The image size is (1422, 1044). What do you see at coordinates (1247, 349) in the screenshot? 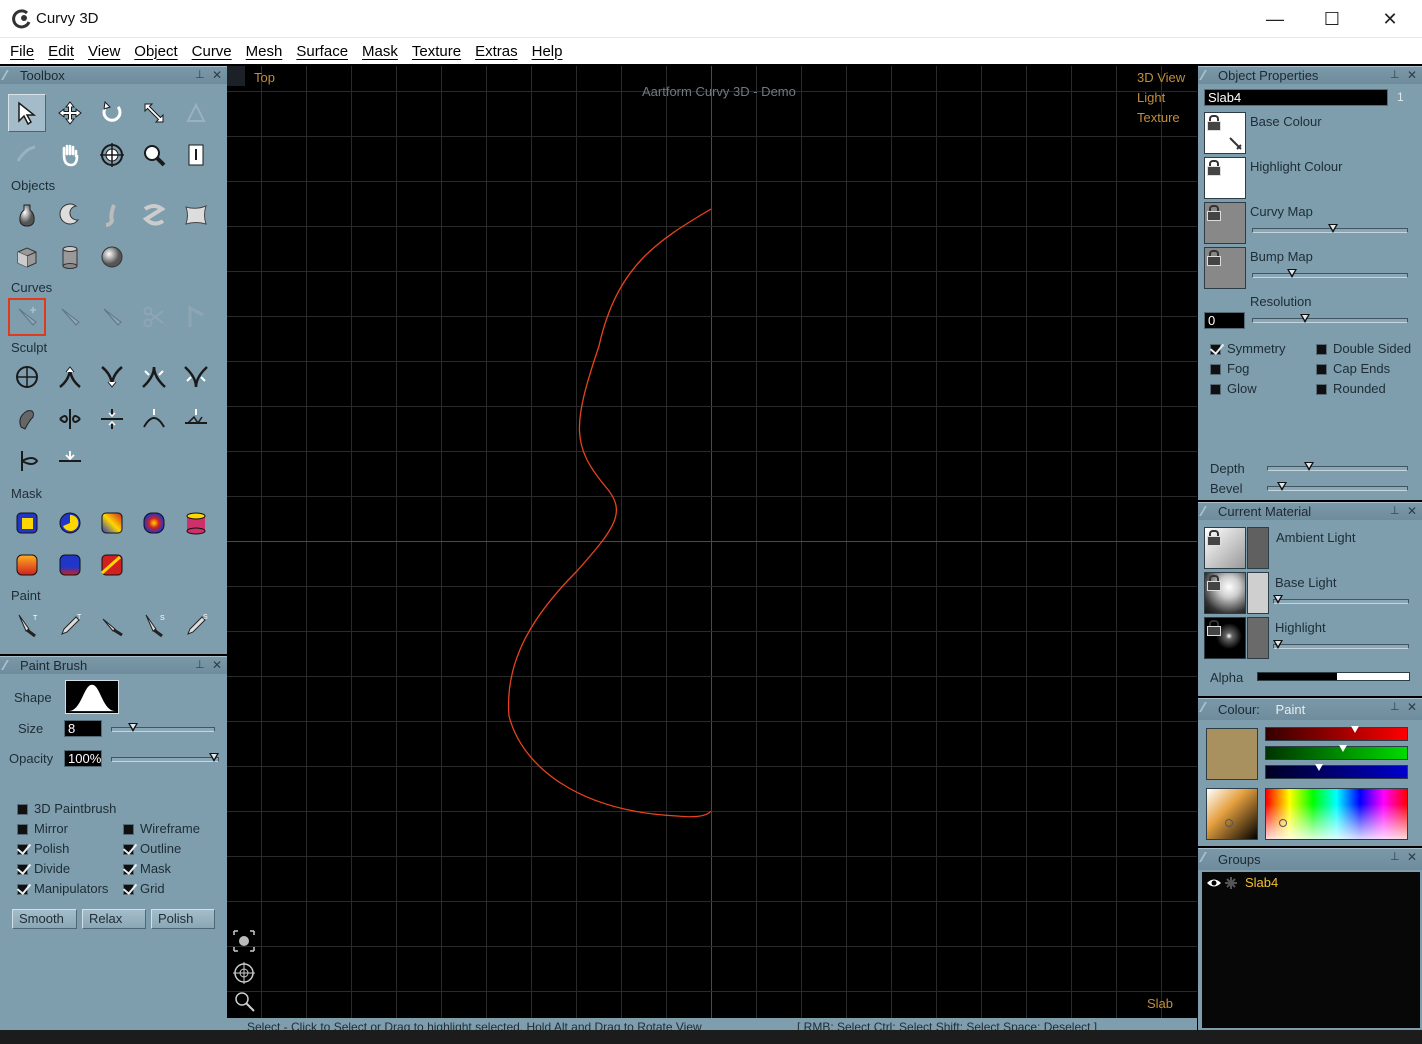
I see `option-symmetry: Symmetry` at bounding box center [1247, 349].